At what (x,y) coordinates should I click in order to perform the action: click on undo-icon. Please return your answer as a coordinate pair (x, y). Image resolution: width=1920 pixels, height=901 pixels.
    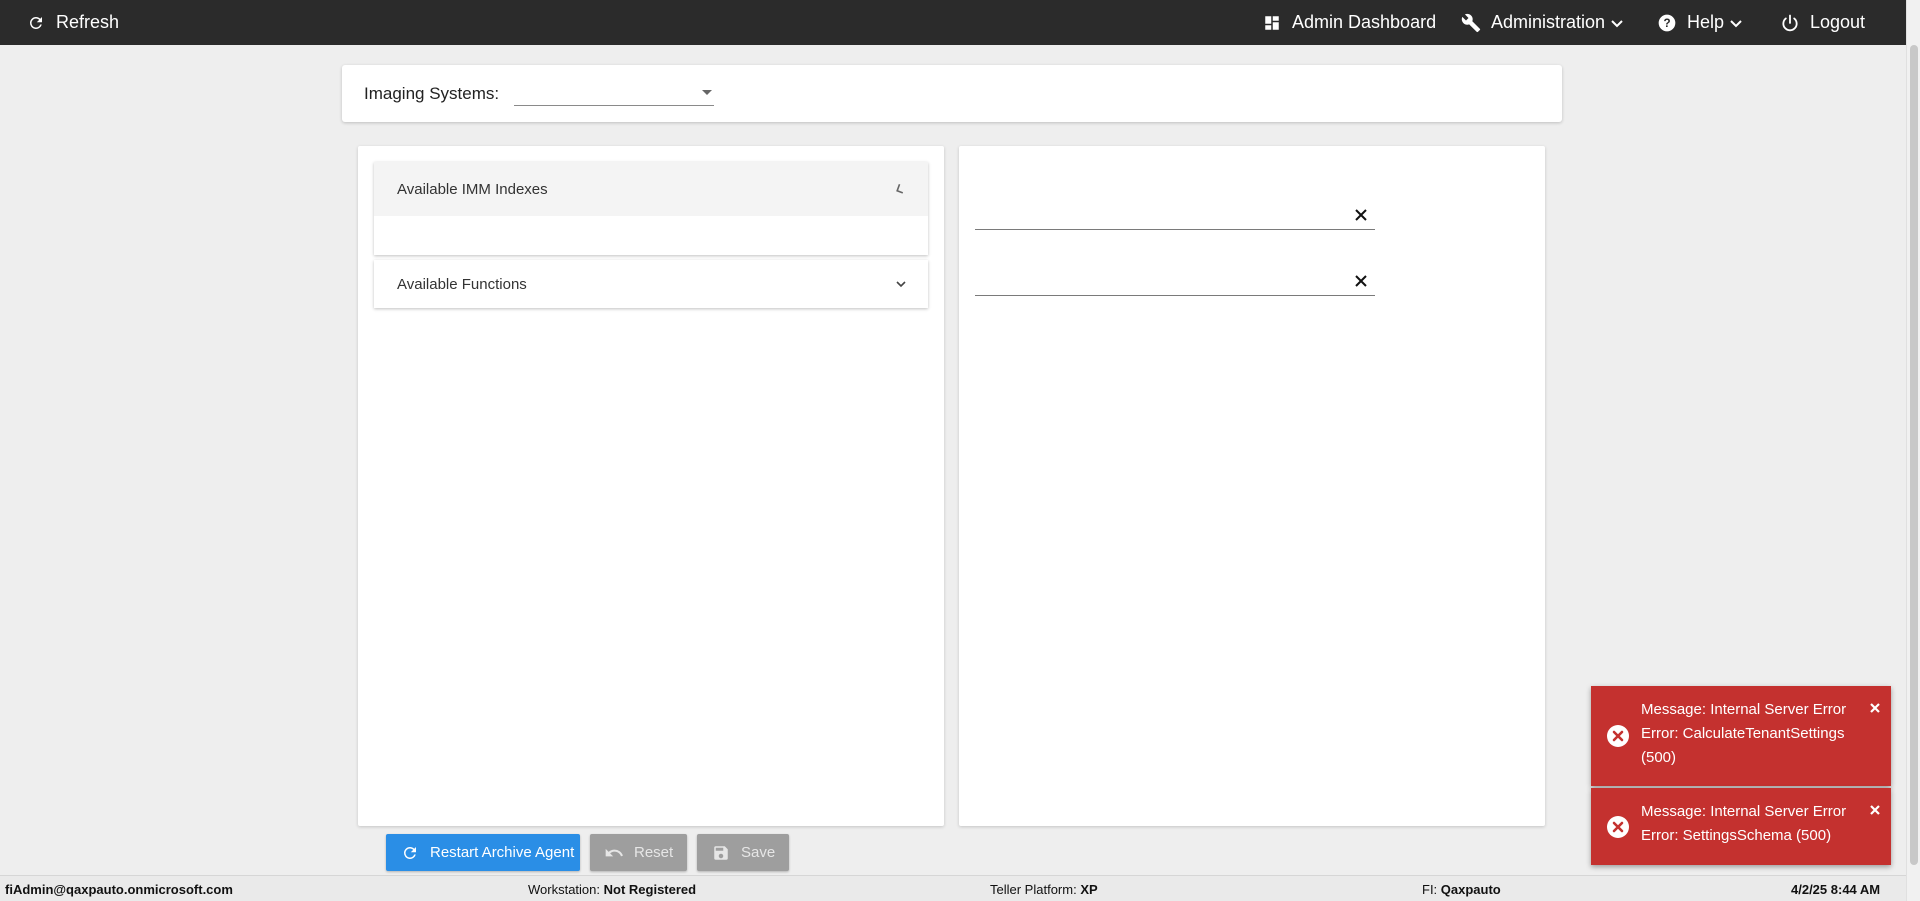
    Looking at the image, I should click on (614, 853).